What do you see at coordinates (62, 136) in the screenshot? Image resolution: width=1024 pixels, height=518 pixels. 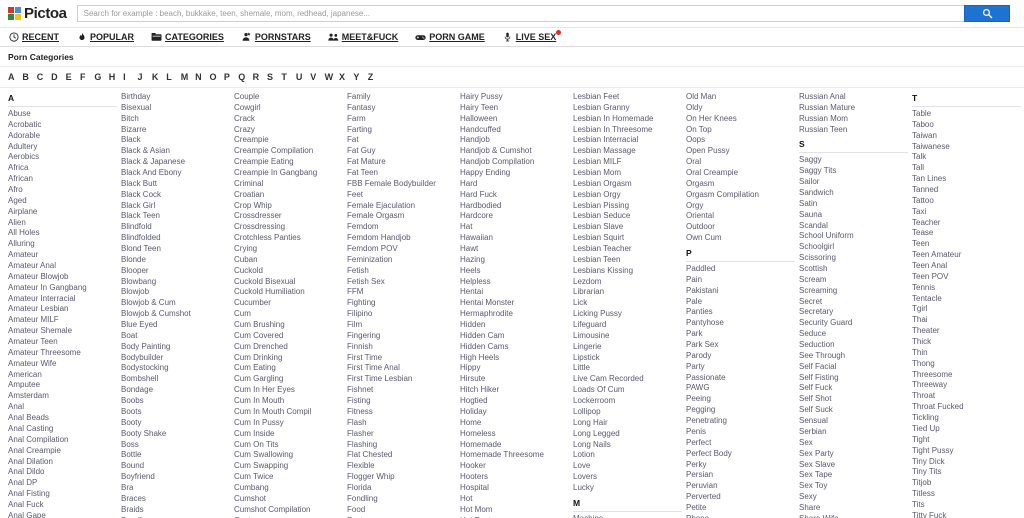 I see `category-link: Adorable` at bounding box center [62, 136].